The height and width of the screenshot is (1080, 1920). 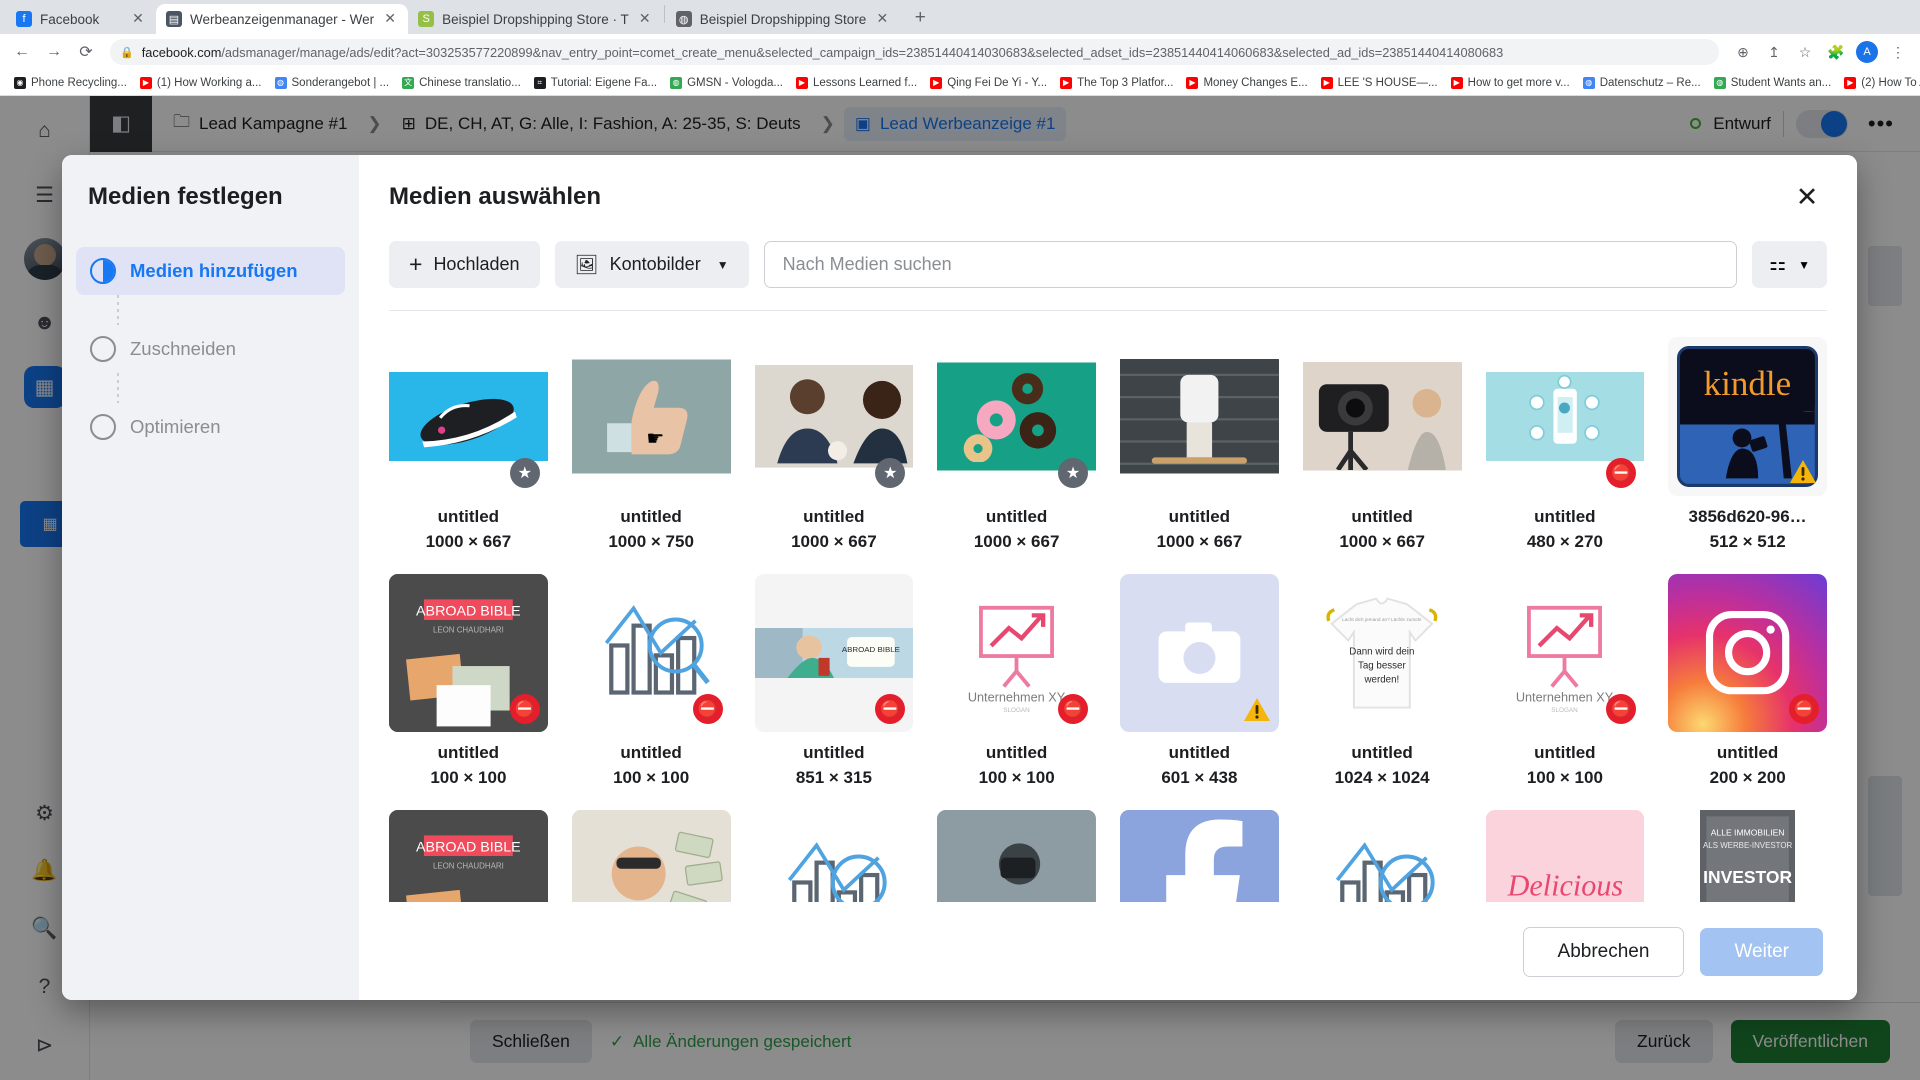 I want to click on media-thumbnail: ABROAD BIBLE LEON CHAUDHARI ⛔, so click(x=468, y=653).